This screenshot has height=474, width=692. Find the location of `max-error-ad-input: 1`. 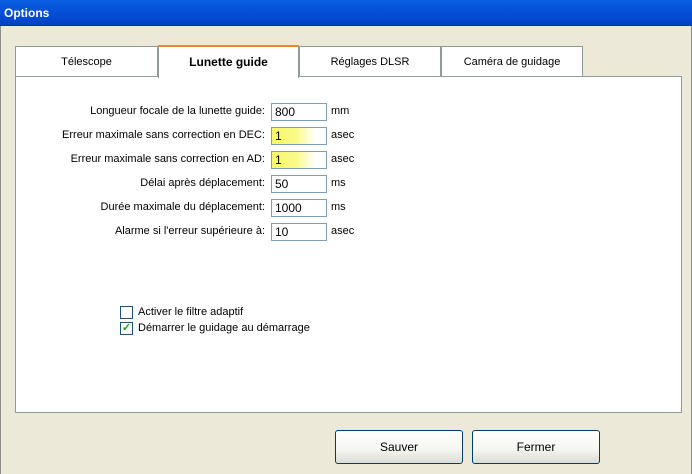

max-error-ad-input: 1 is located at coordinates (299, 160).